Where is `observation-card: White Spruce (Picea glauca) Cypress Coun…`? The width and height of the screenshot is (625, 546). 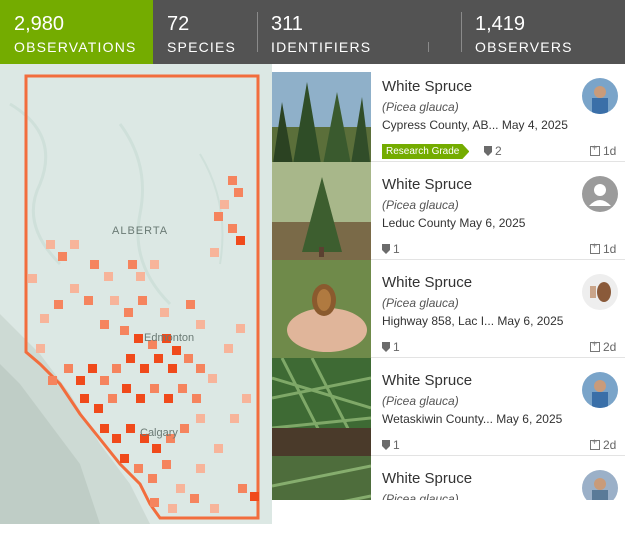
observation-card: White Spruce (Picea glauca) Cypress Coun… is located at coordinates (448, 117).